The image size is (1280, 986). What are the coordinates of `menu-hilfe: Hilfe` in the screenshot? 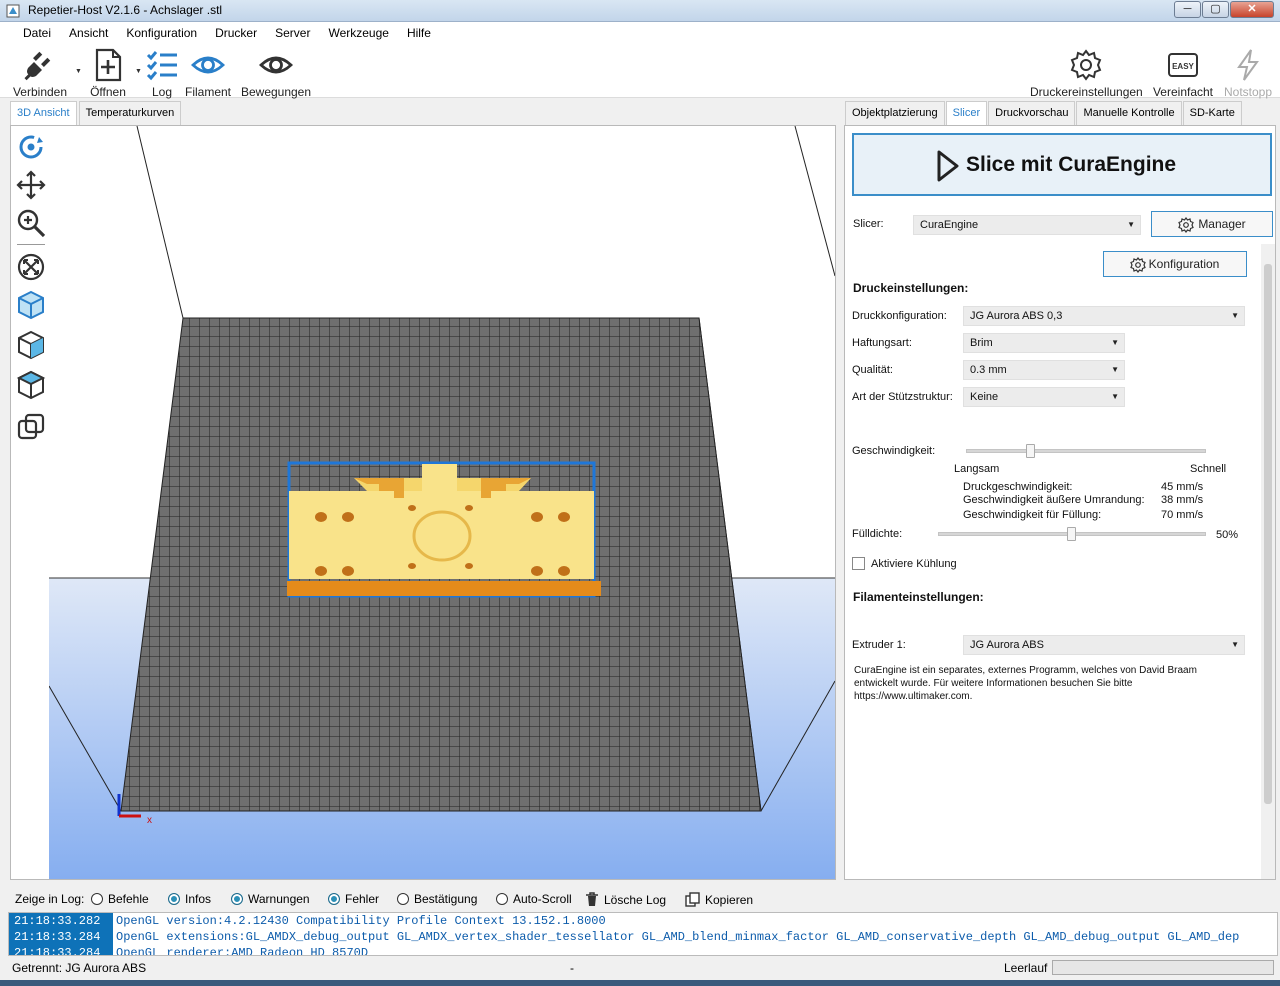 It's located at (419, 33).